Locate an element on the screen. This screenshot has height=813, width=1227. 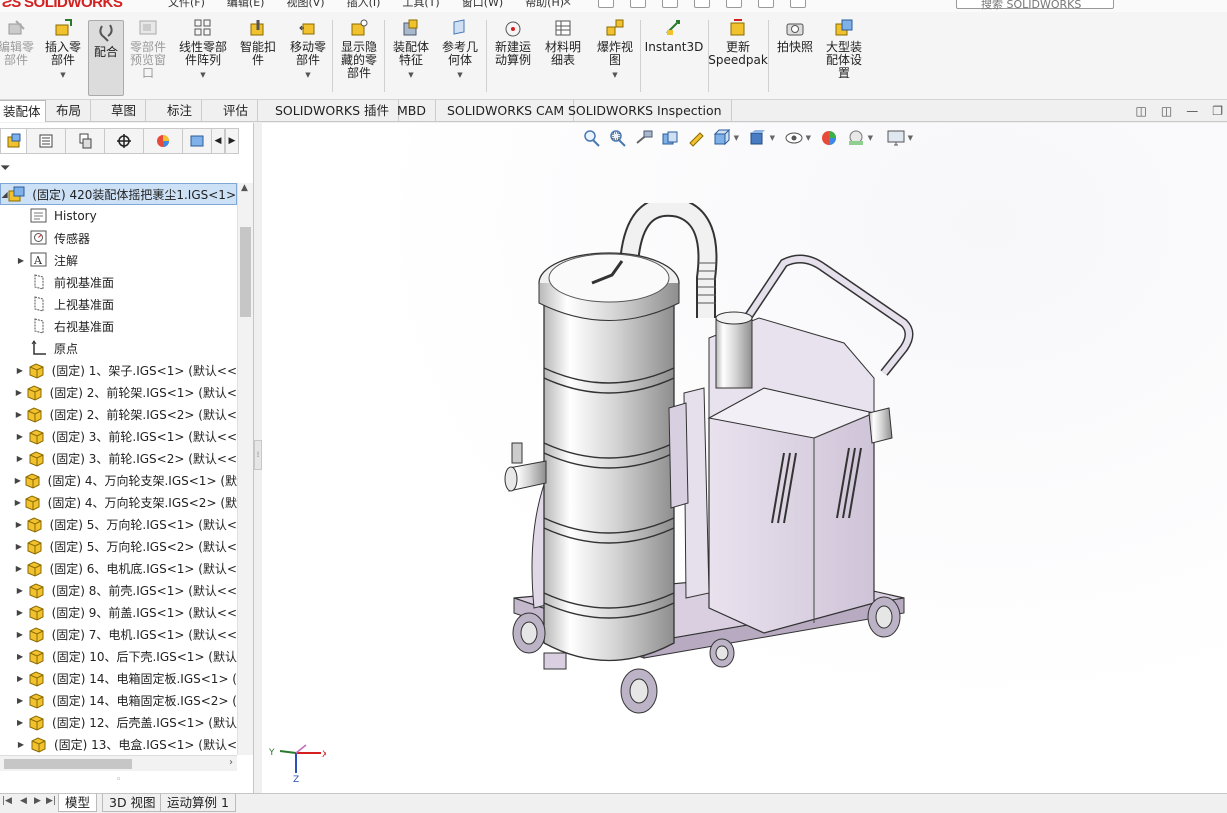
dynamic-annotation-icon is located at coordinates (696, 138).